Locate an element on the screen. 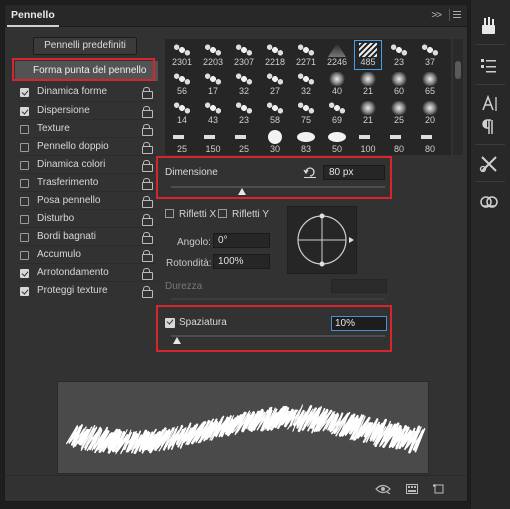 This screenshot has height=509, width=510. brush-tip-shape-item: Forma punta del pennello is located at coordinates (86, 71).